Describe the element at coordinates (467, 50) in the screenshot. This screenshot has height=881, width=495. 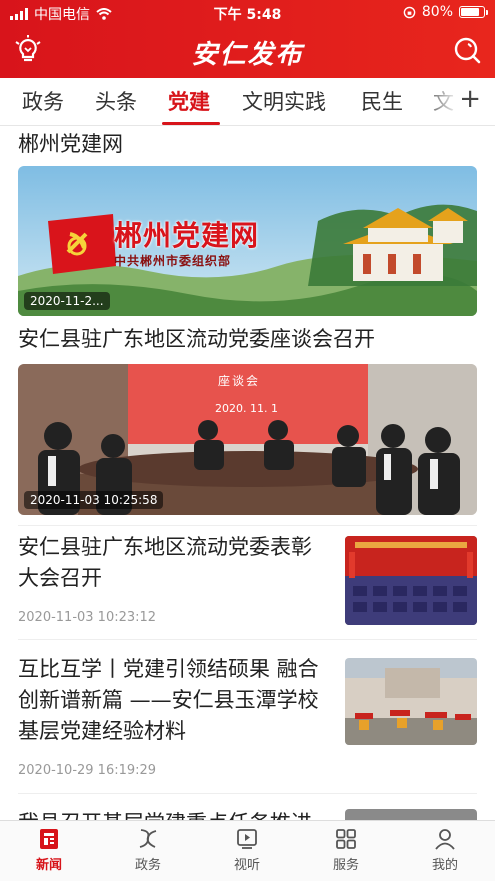
I see `search-icon` at that location.